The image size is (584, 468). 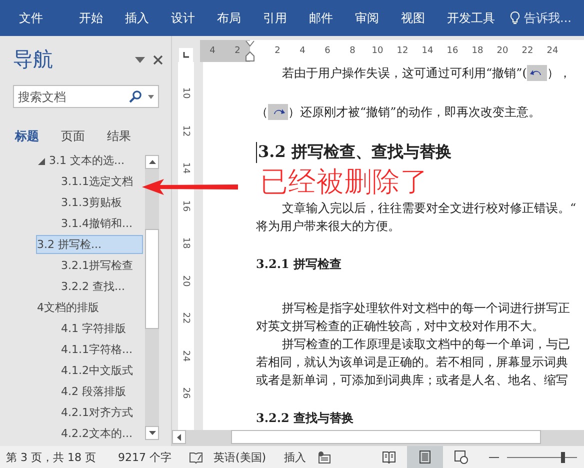 What do you see at coordinates (186, 393) in the screenshot?
I see `ruler-number: 26` at bounding box center [186, 393].